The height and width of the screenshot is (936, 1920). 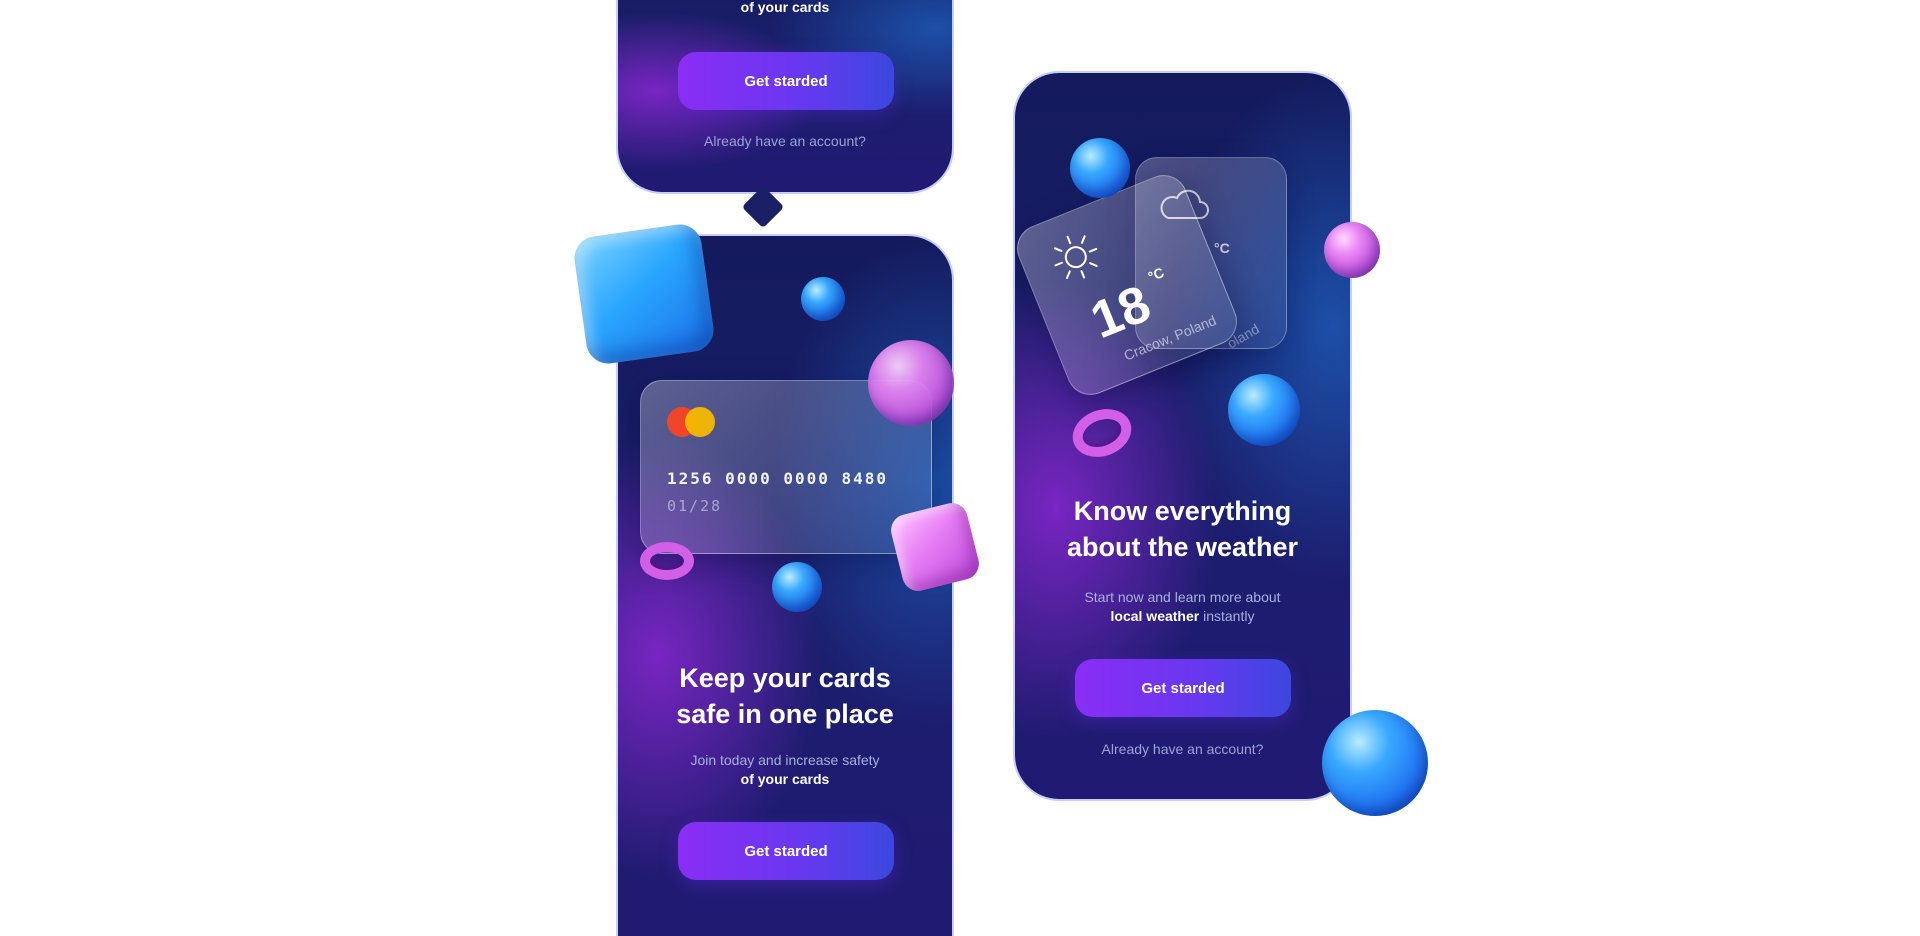 I want to click on top-subtitle-bold: of your cards, so click(x=785, y=7).